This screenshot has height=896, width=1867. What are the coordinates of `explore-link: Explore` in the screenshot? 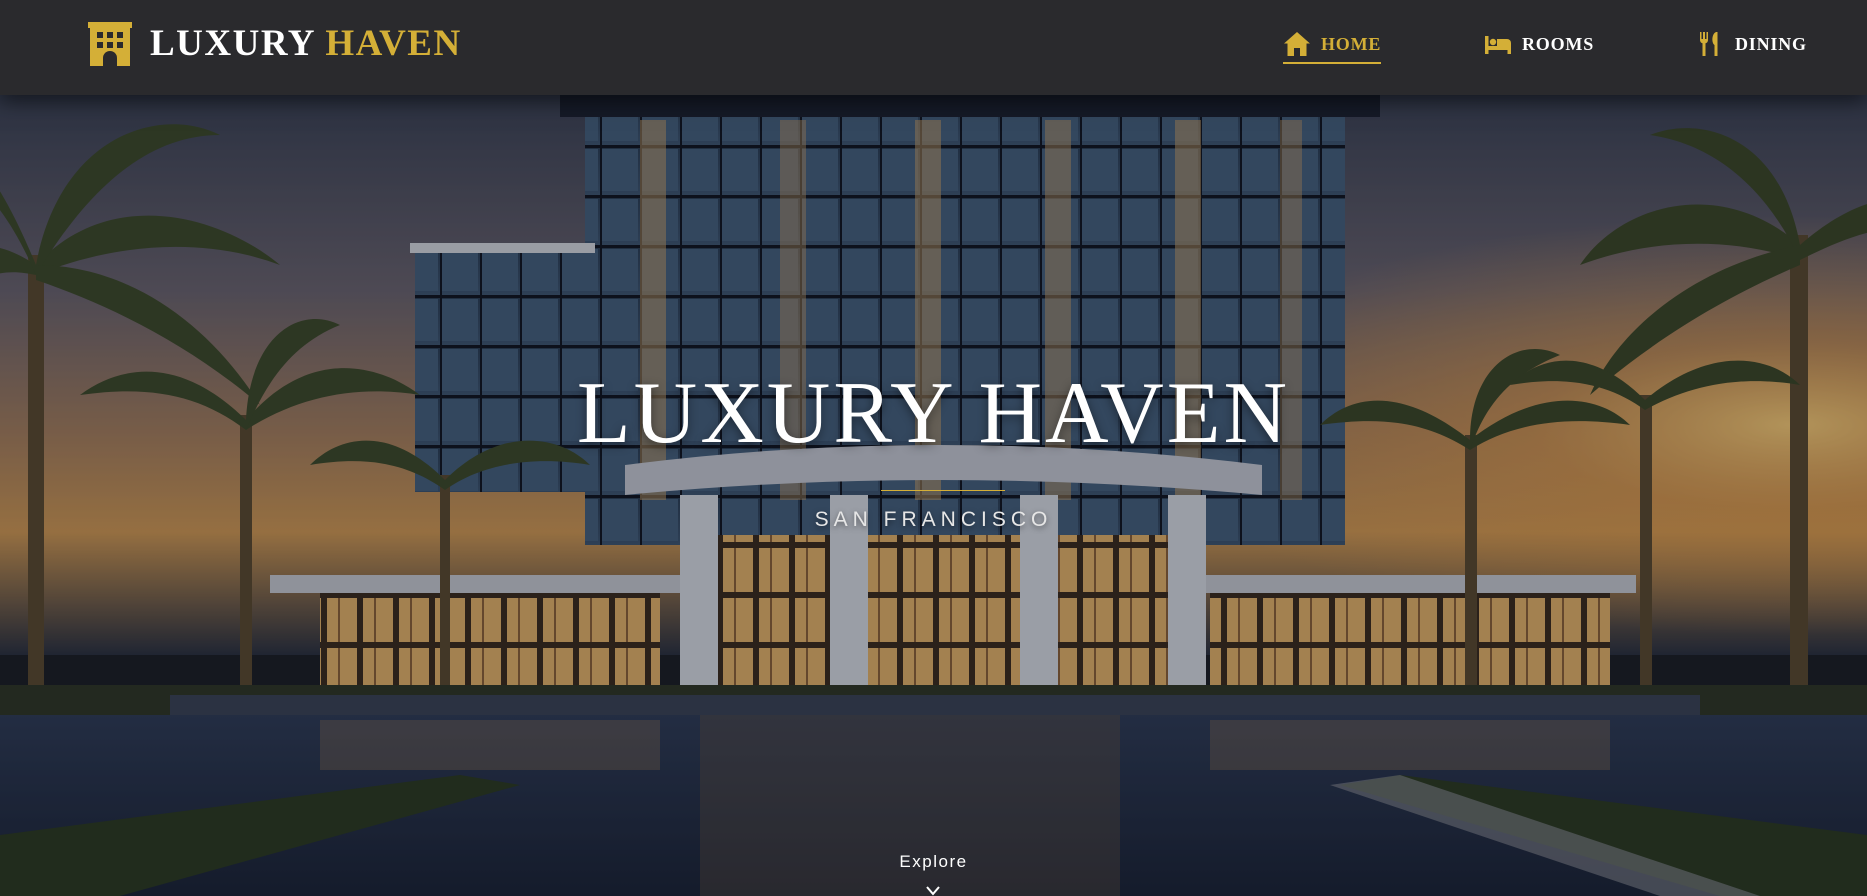 It's located at (933, 861).